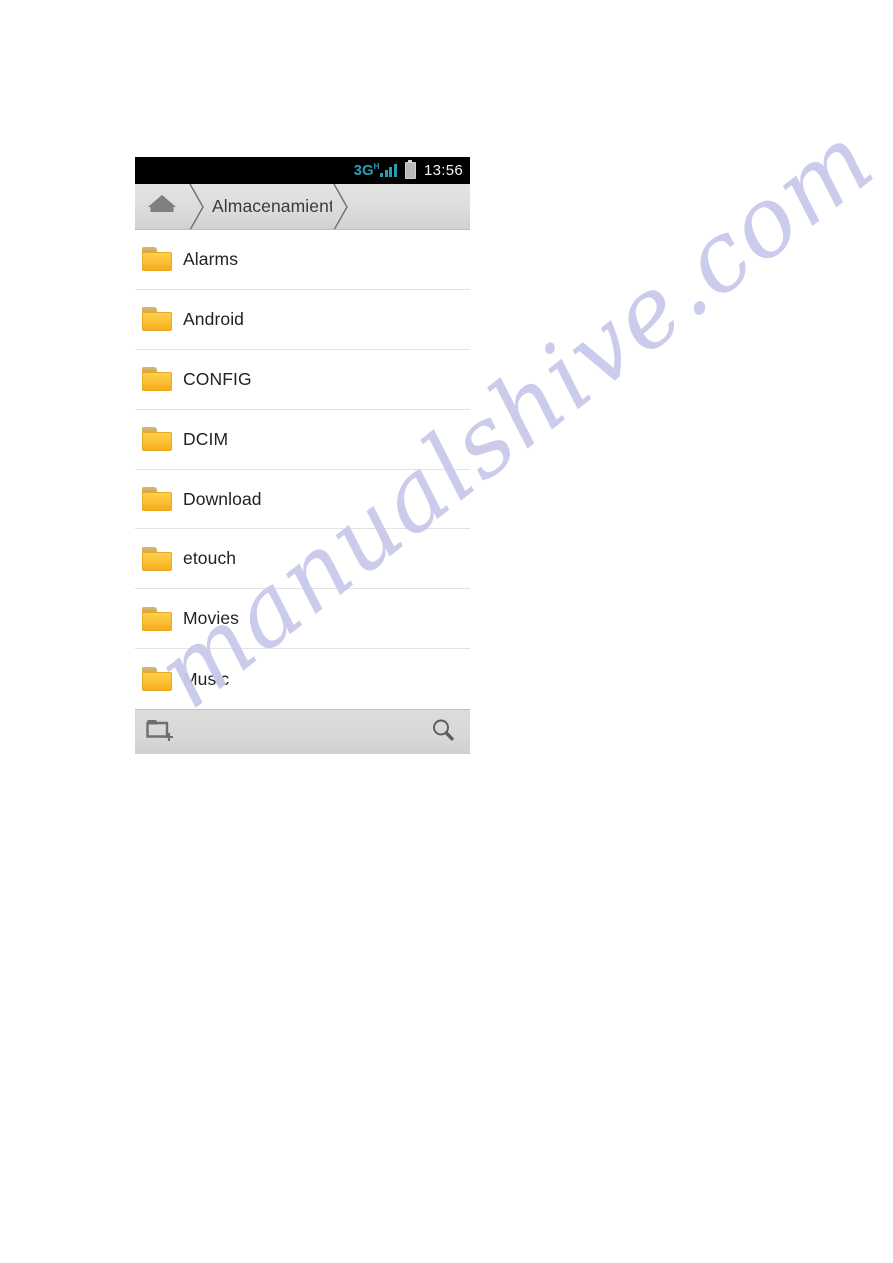 Image resolution: width=893 pixels, height=1263 pixels. Describe the element at coordinates (217, 378) in the screenshot. I see `list-item-label: CONFIG` at that location.